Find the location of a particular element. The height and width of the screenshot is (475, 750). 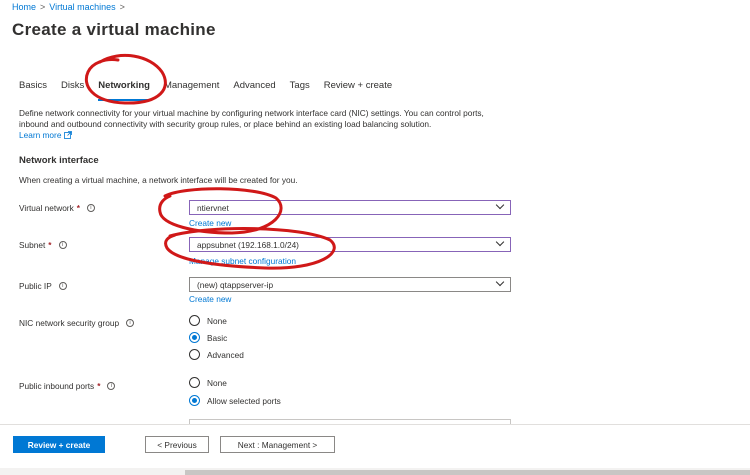

tab-review-create: Review + create is located at coordinates (358, 88).